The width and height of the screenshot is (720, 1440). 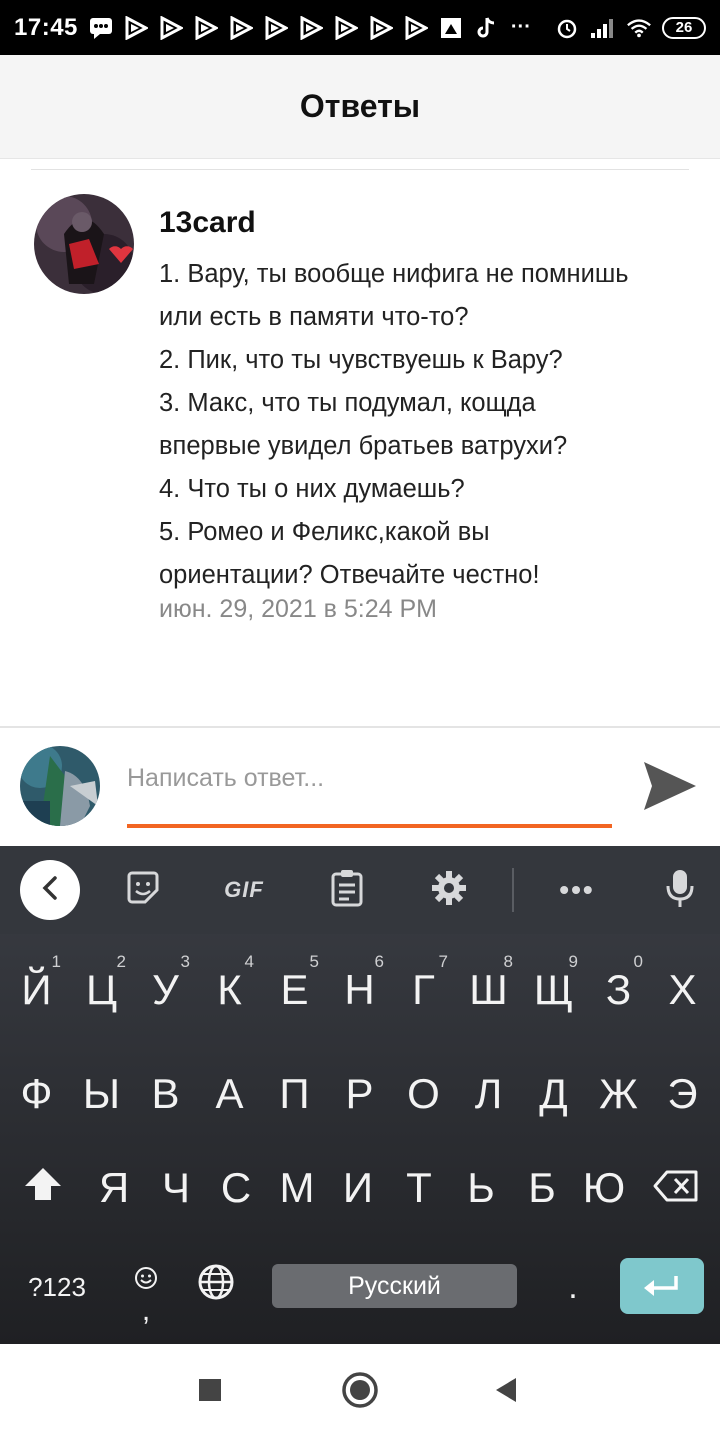 I want to click on key: П, so click(x=294, y=1094).